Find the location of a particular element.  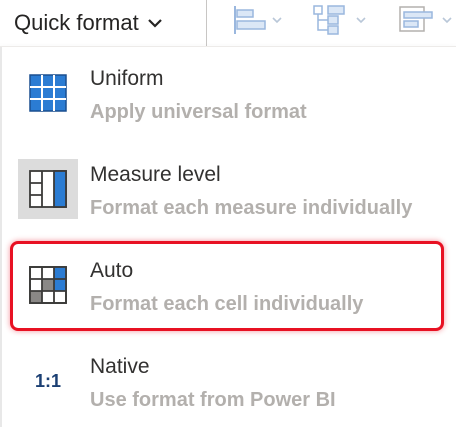

layout-button is located at coordinates (425, 20).